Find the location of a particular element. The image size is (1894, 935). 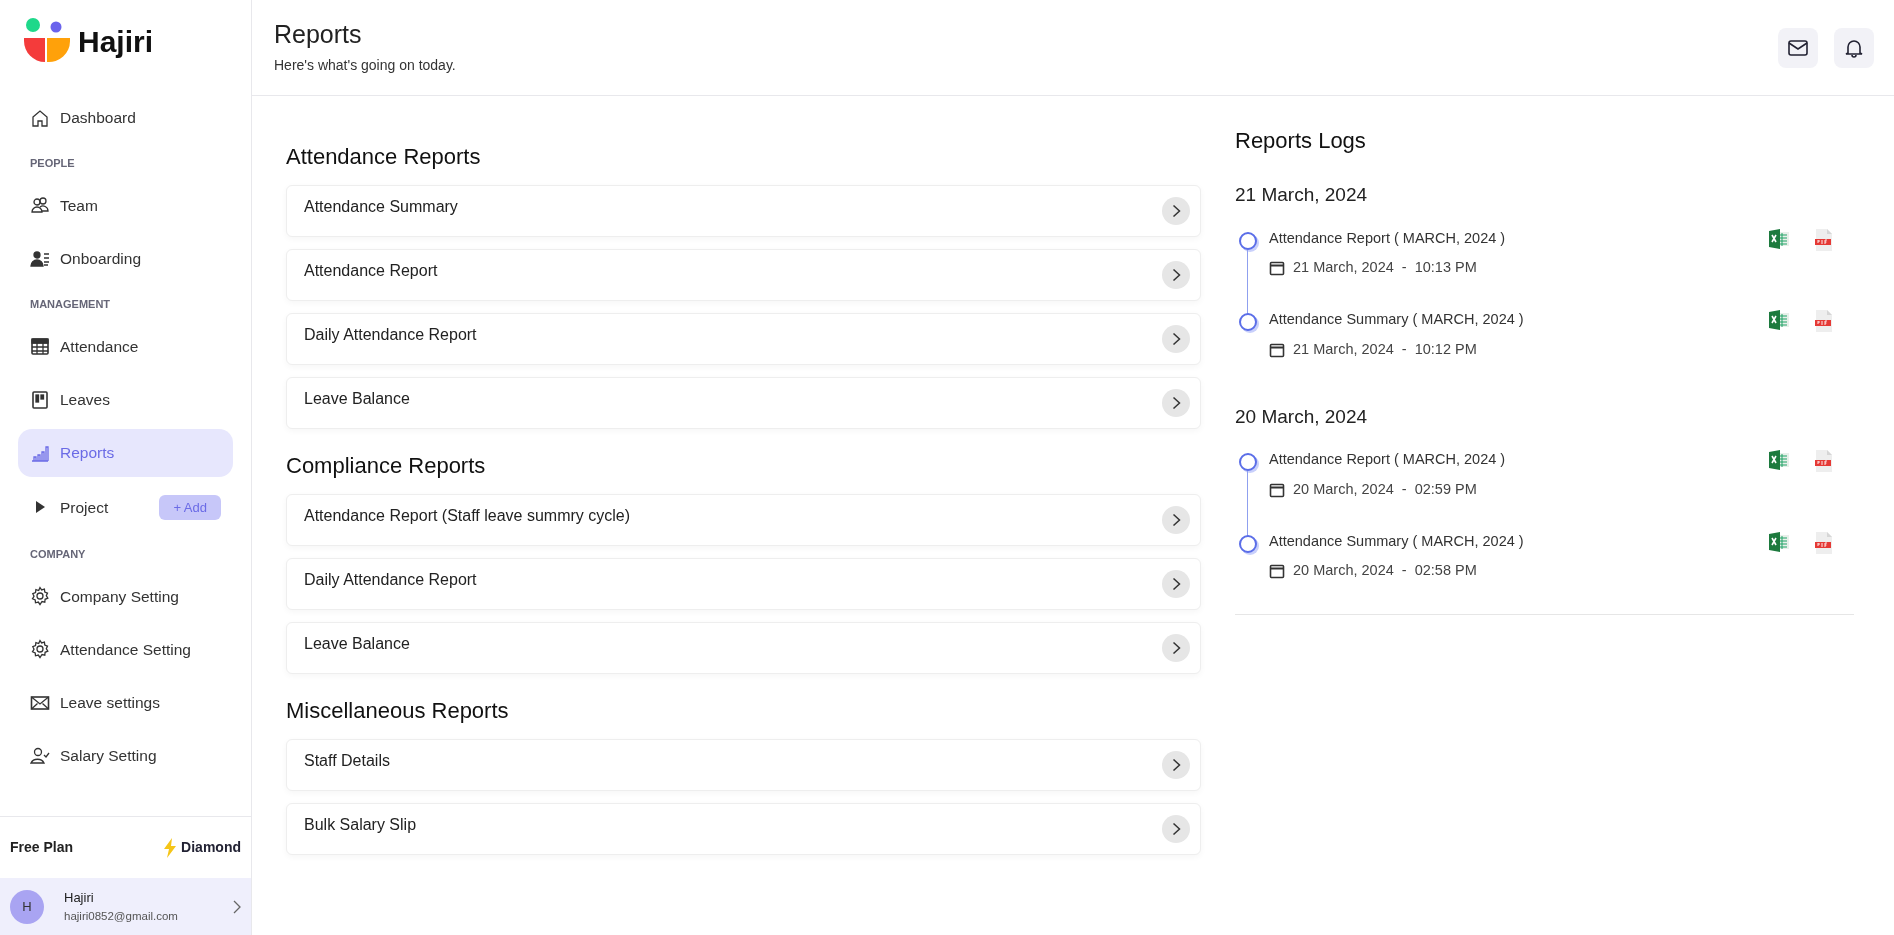

sidebar-item: Attendance is located at coordinates (125, 346).